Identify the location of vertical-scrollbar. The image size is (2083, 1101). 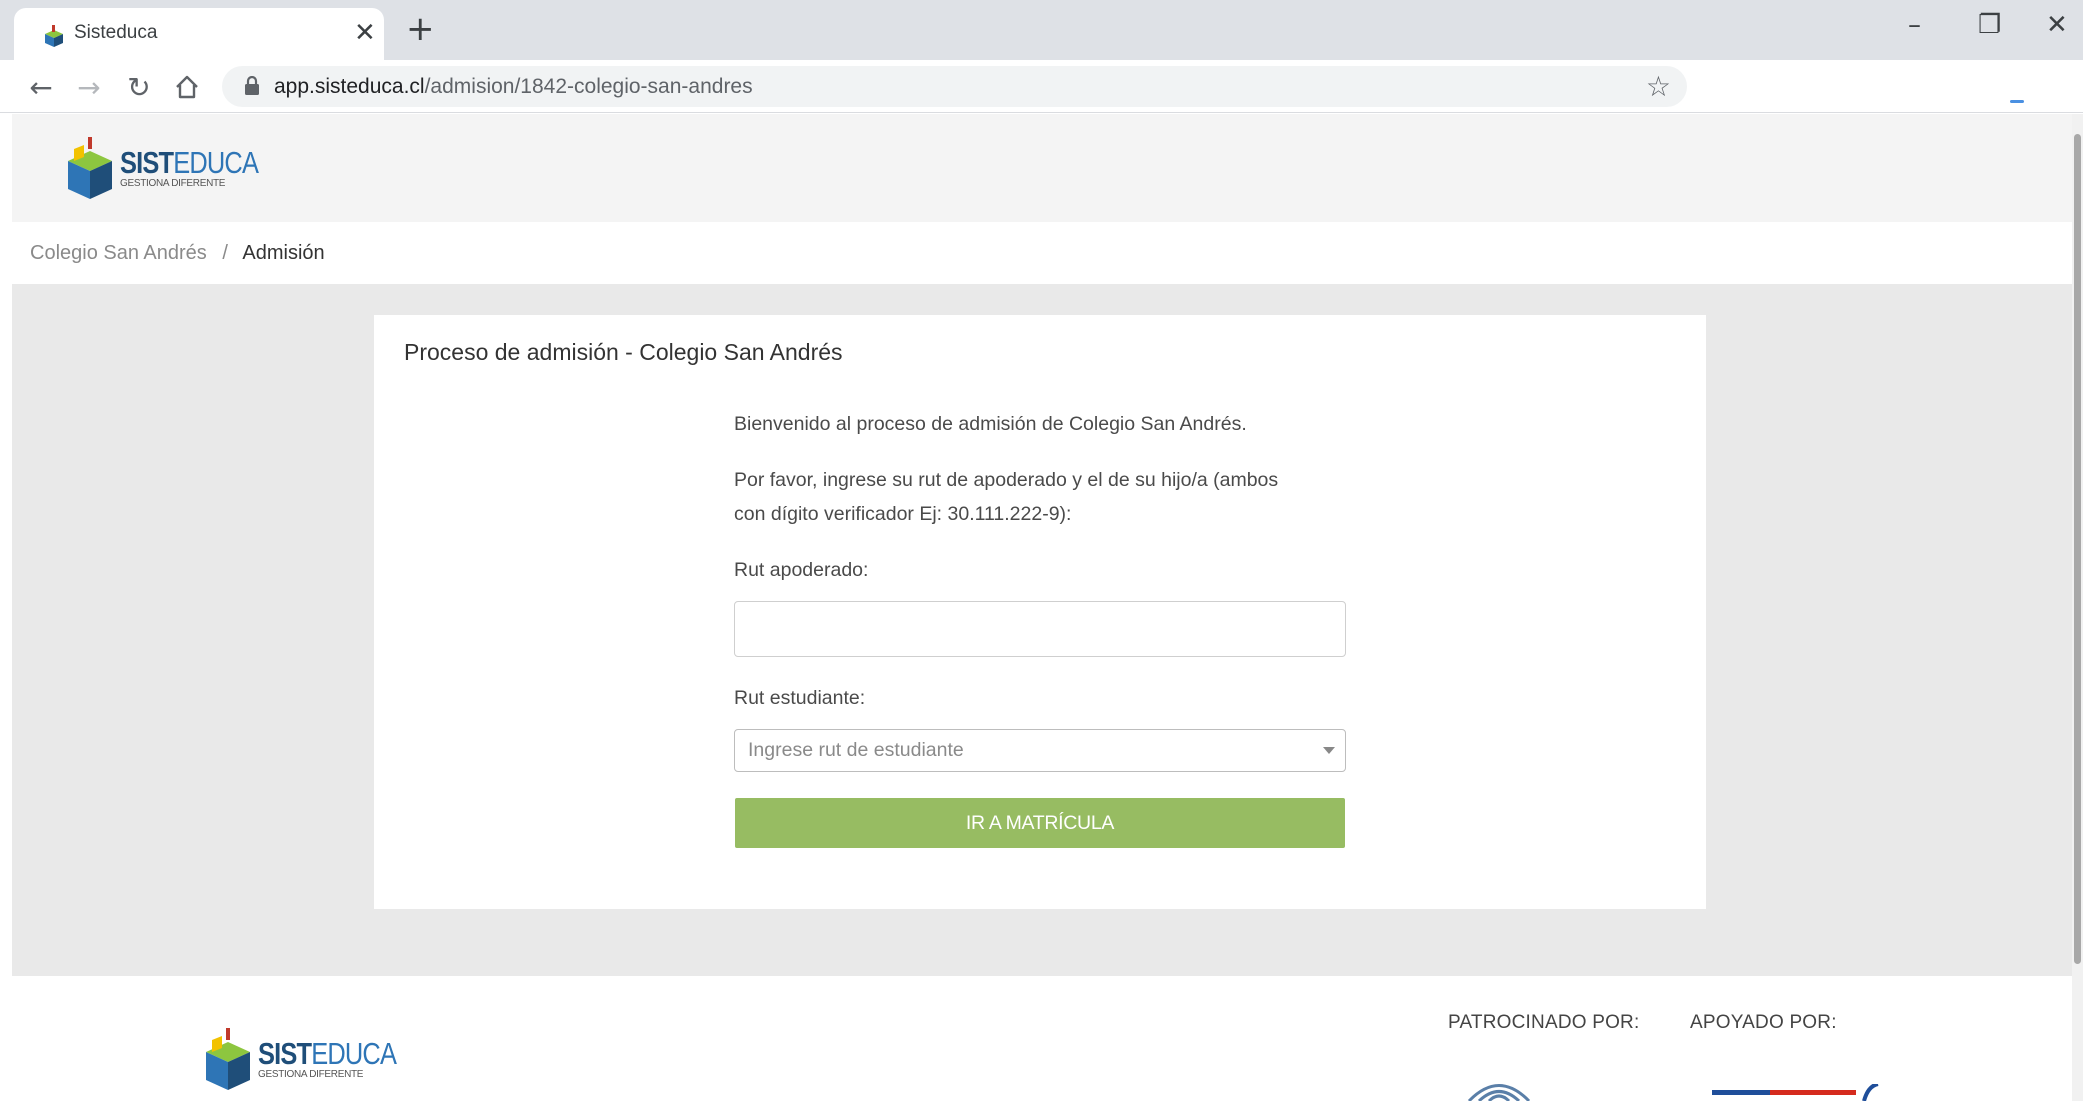
(2077, 607).